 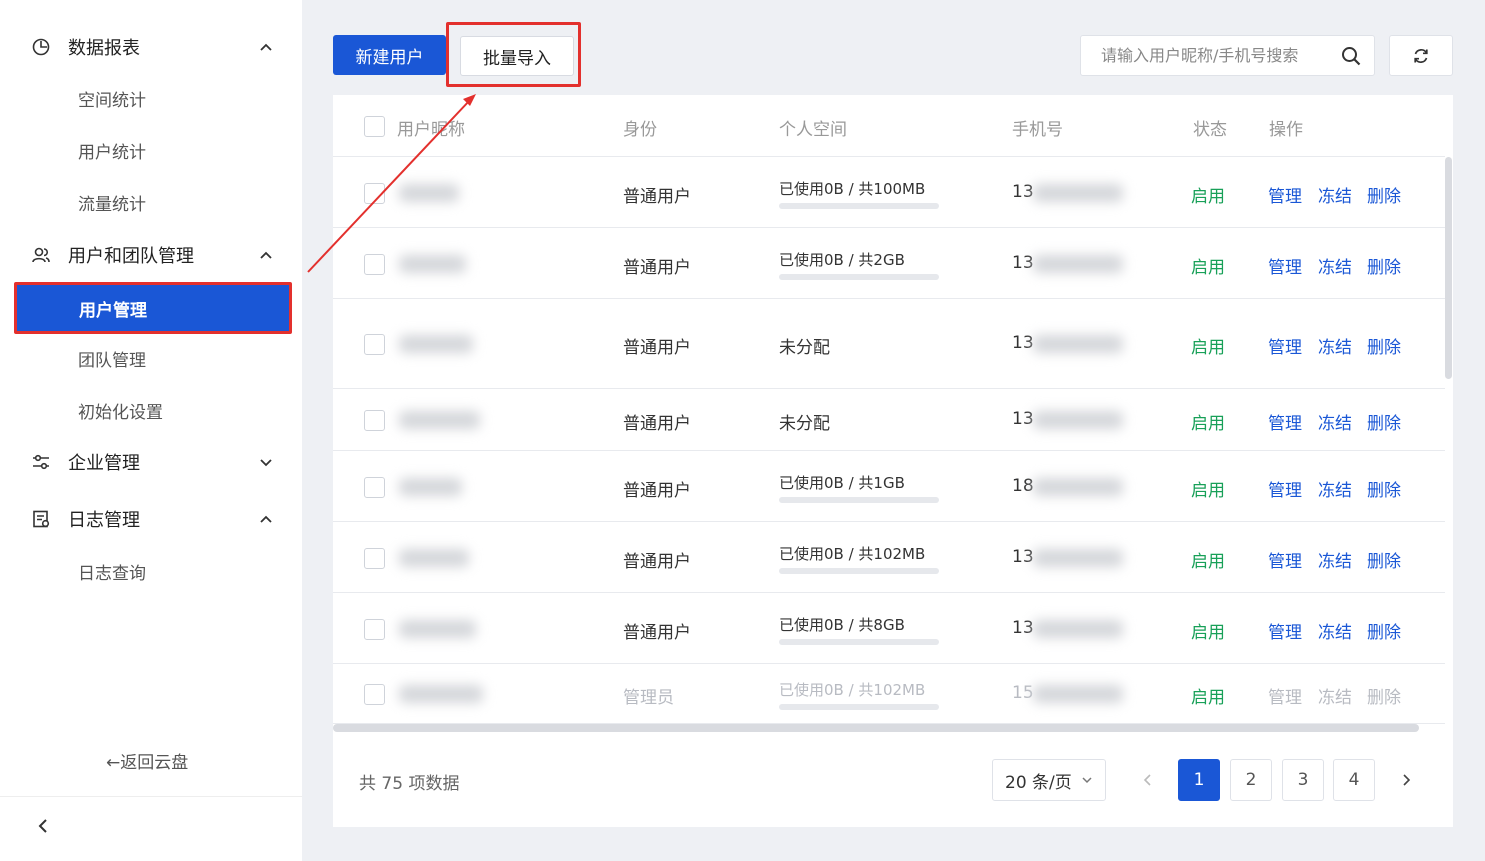 I want to click on phone-prefix: 15, so click(x=1023, y=693).